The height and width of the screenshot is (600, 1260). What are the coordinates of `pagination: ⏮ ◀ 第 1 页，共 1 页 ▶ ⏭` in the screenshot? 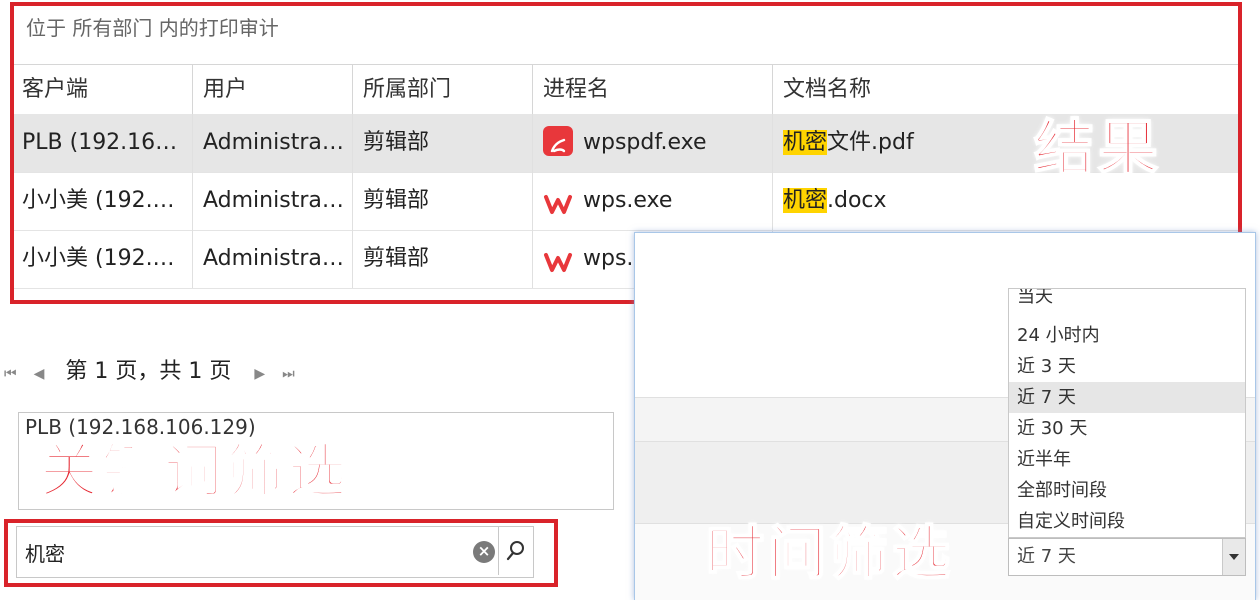 It's located at (147, 372).